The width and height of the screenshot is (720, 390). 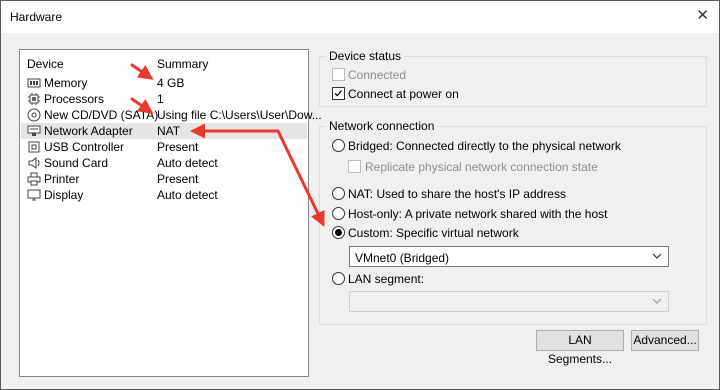 I want to click on arrow-to-cd-dvd-icon, so click(x=142, y=105).